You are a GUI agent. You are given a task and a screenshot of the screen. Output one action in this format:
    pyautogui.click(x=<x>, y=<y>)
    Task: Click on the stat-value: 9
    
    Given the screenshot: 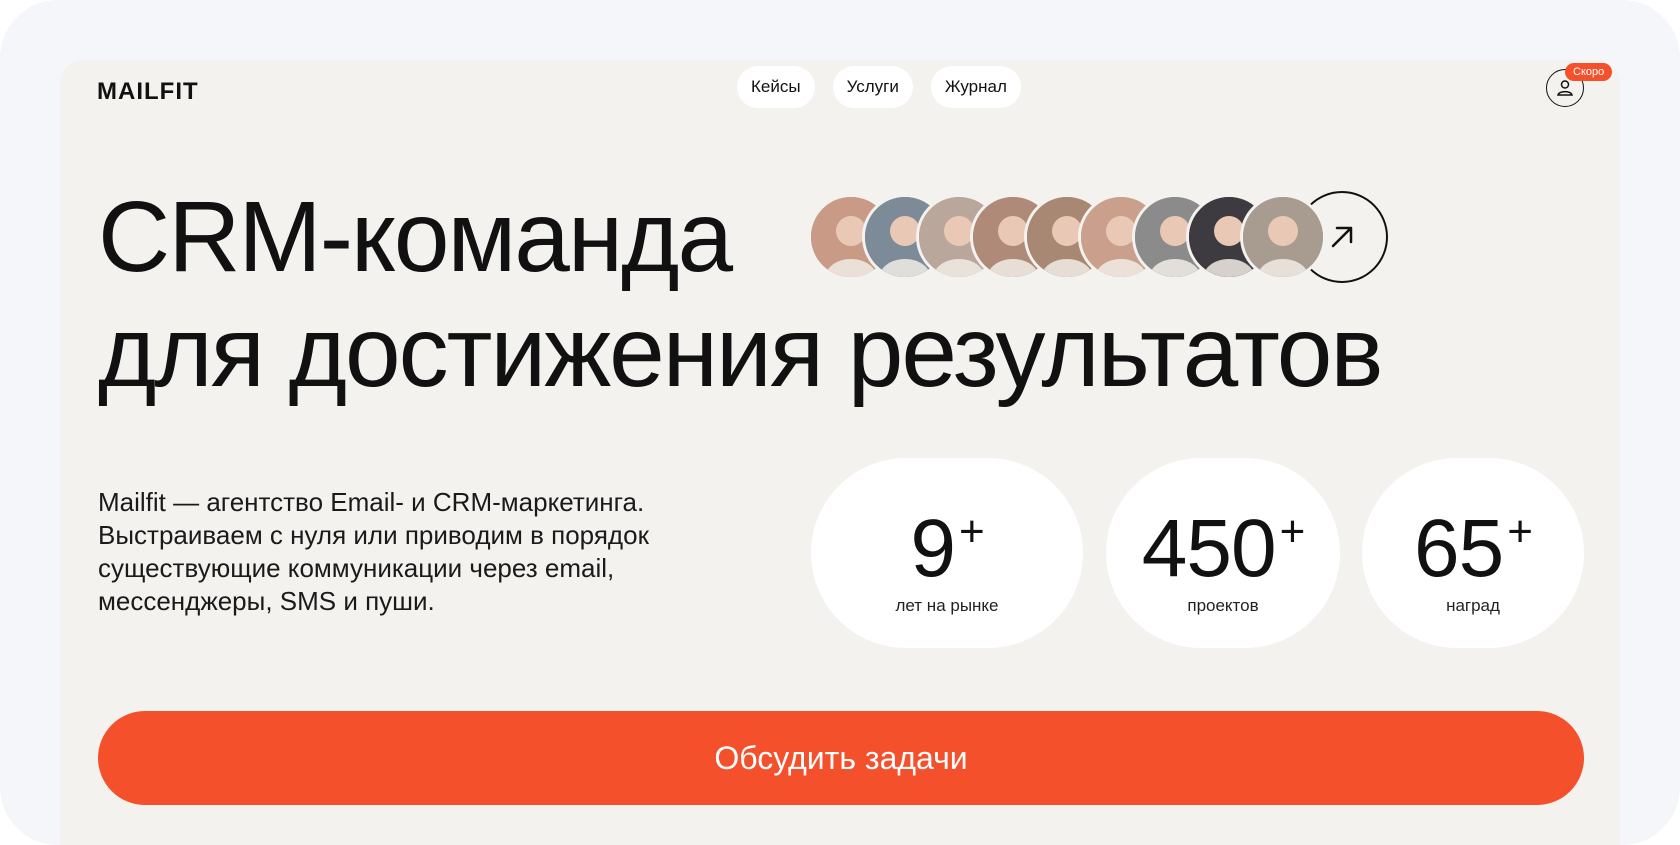 What is the action you would take?
    pyautogui.click(x=933, y=548)
    